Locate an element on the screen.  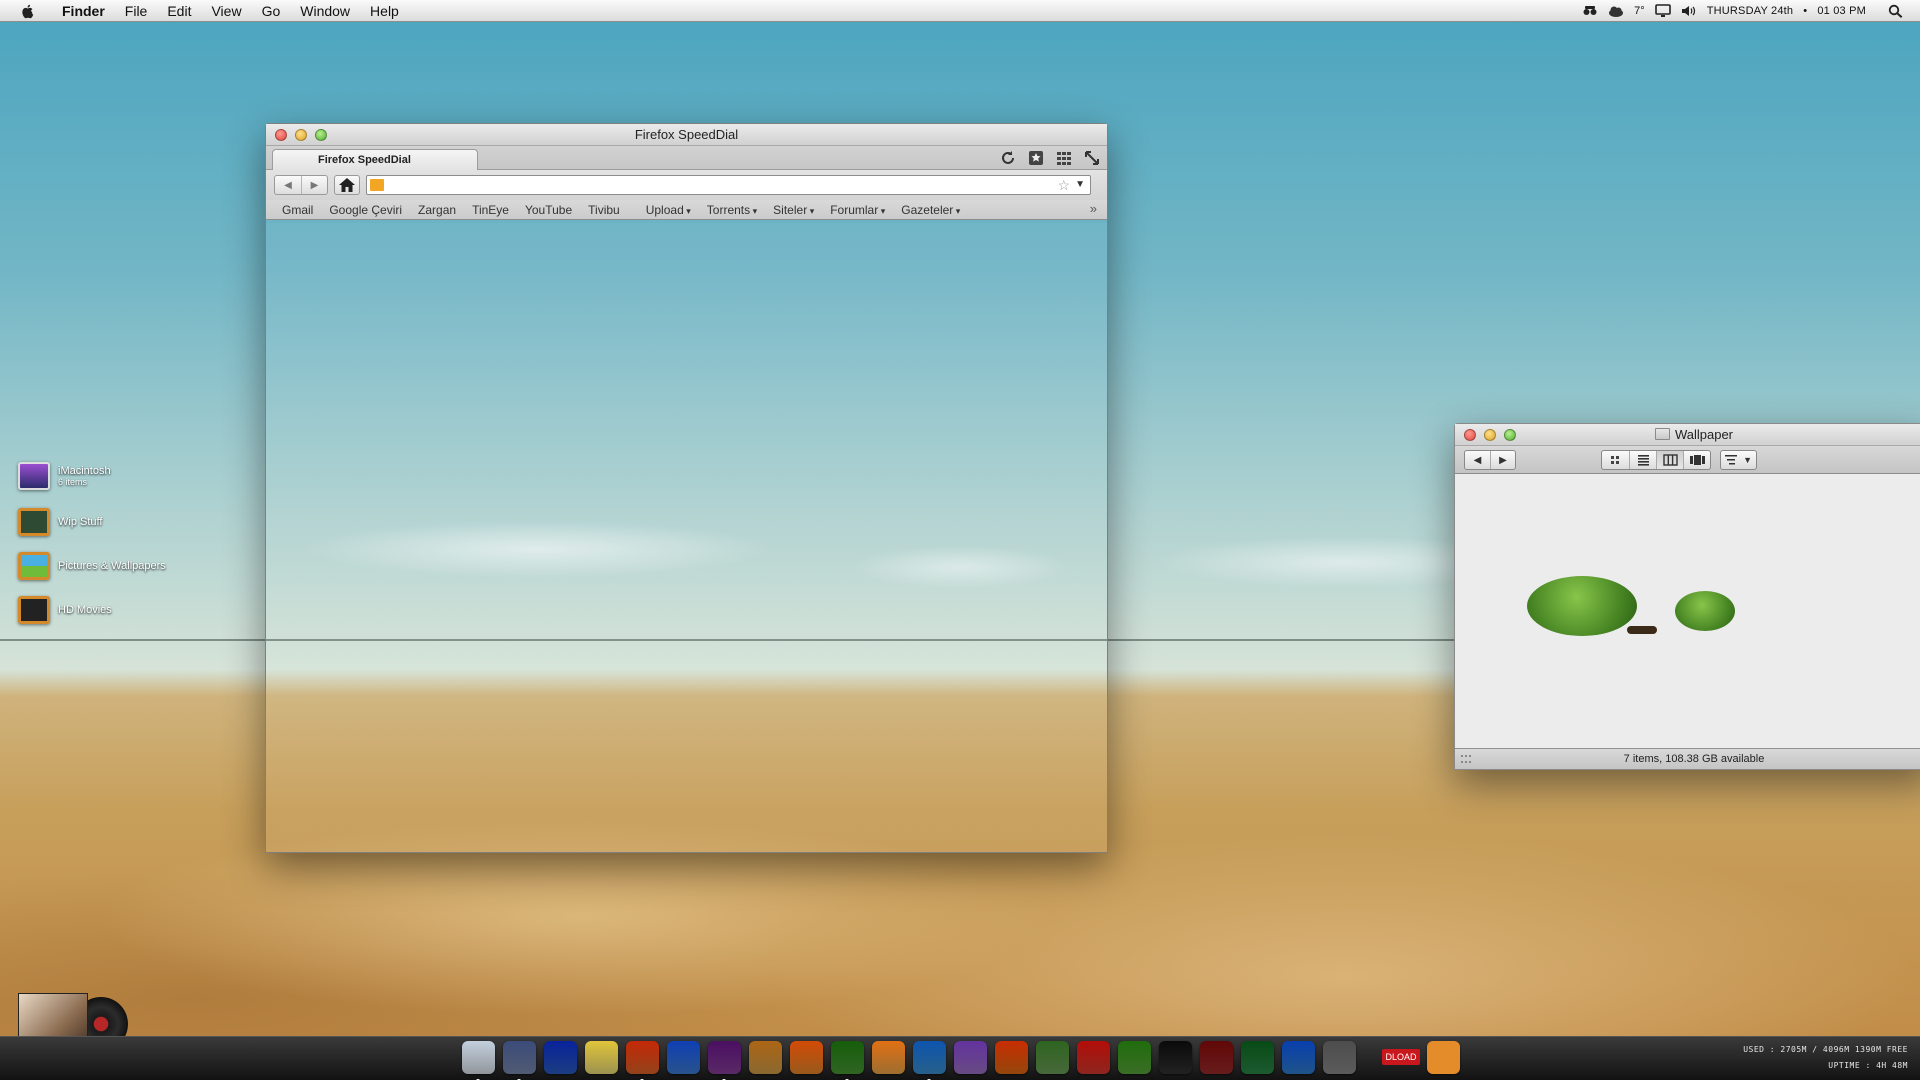
icon-view-icon is located at coordinates (1615, 460).